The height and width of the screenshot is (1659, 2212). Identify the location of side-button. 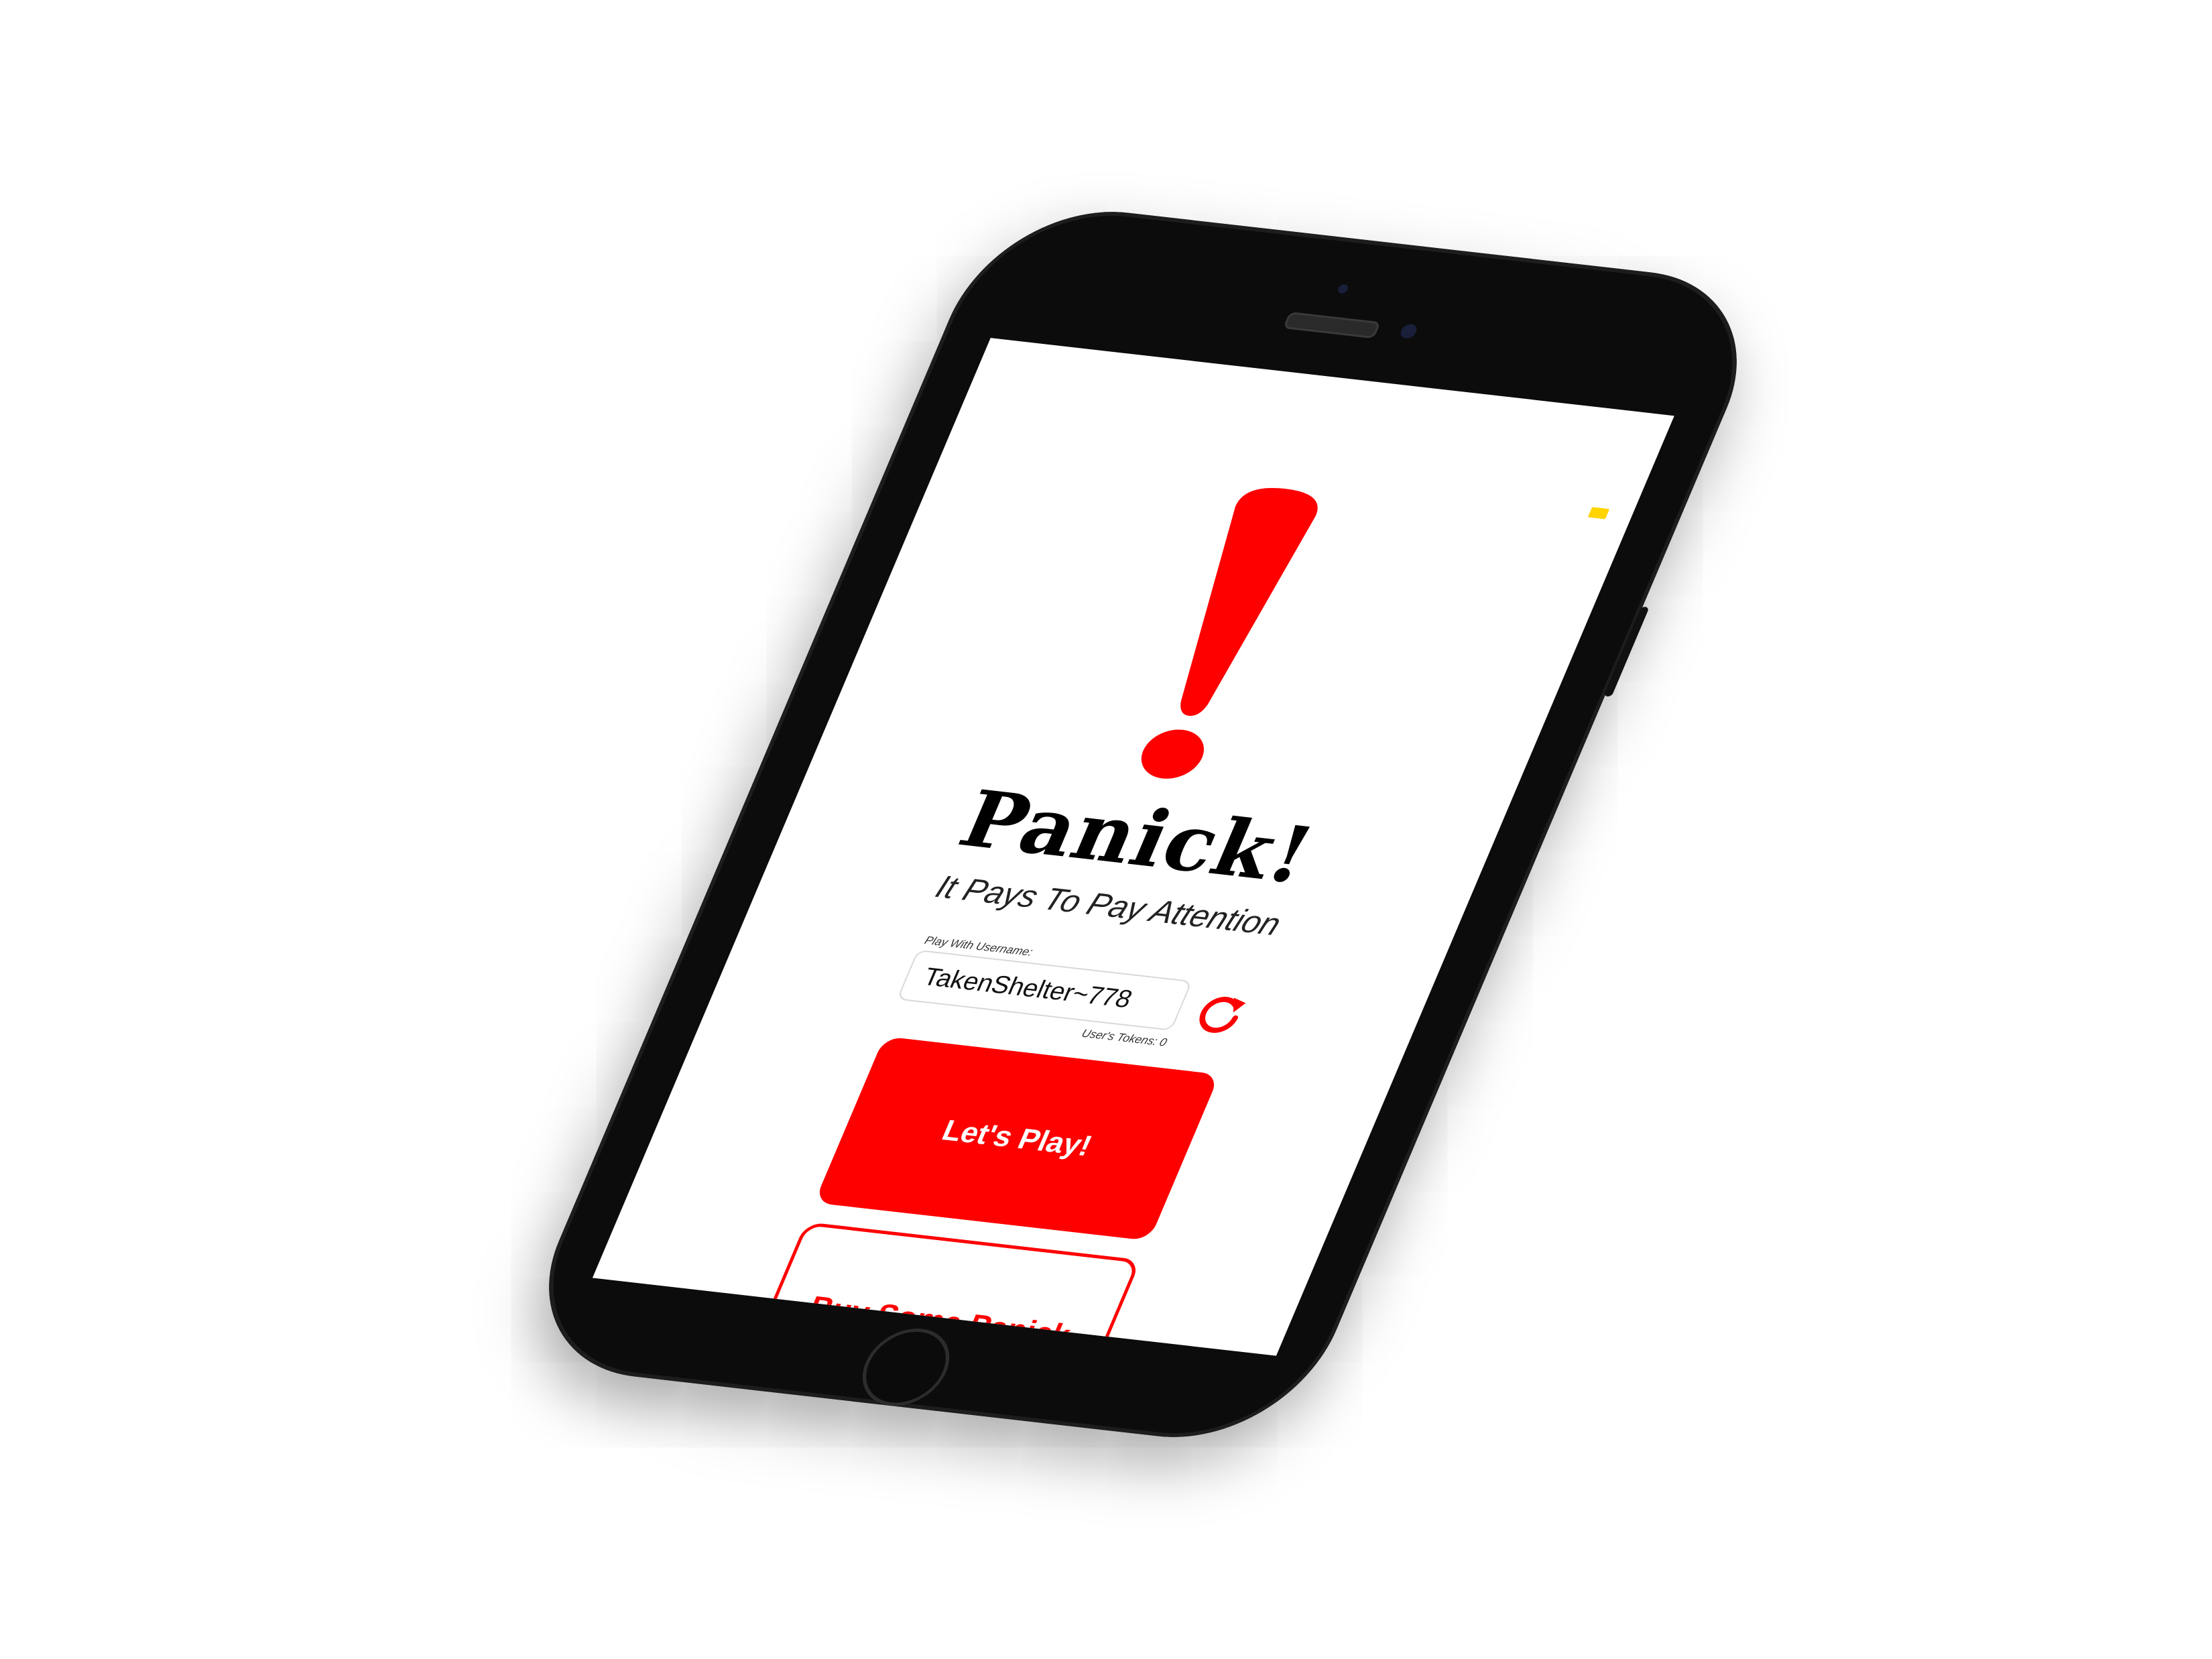
(1626, 651).